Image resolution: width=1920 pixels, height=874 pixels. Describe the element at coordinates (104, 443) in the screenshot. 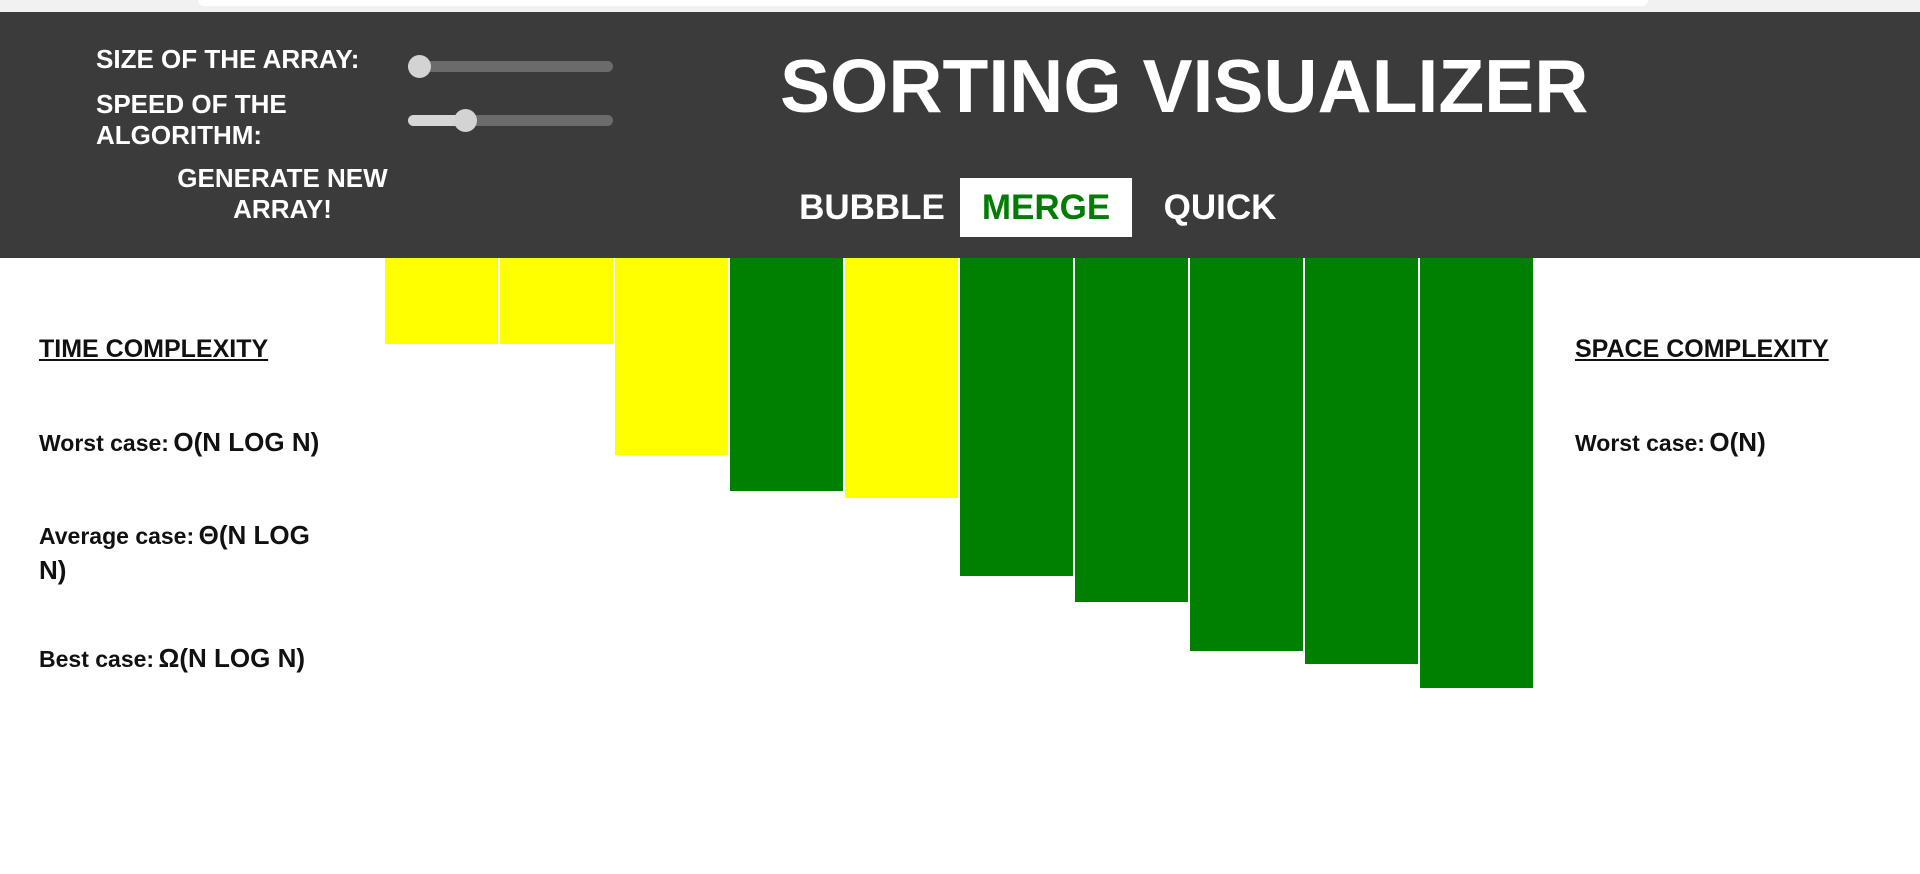

I see `time-worst-case-label: Worst case:` at that location.